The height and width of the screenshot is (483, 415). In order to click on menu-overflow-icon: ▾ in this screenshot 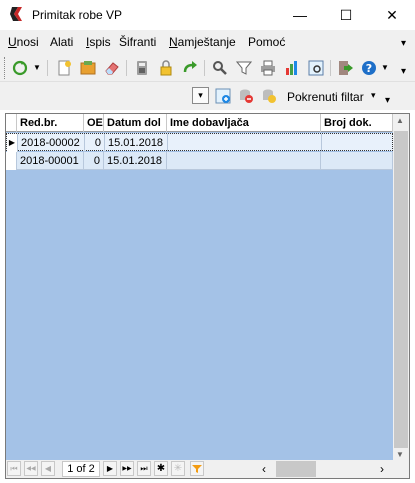, I will do `click(403, 43)`.